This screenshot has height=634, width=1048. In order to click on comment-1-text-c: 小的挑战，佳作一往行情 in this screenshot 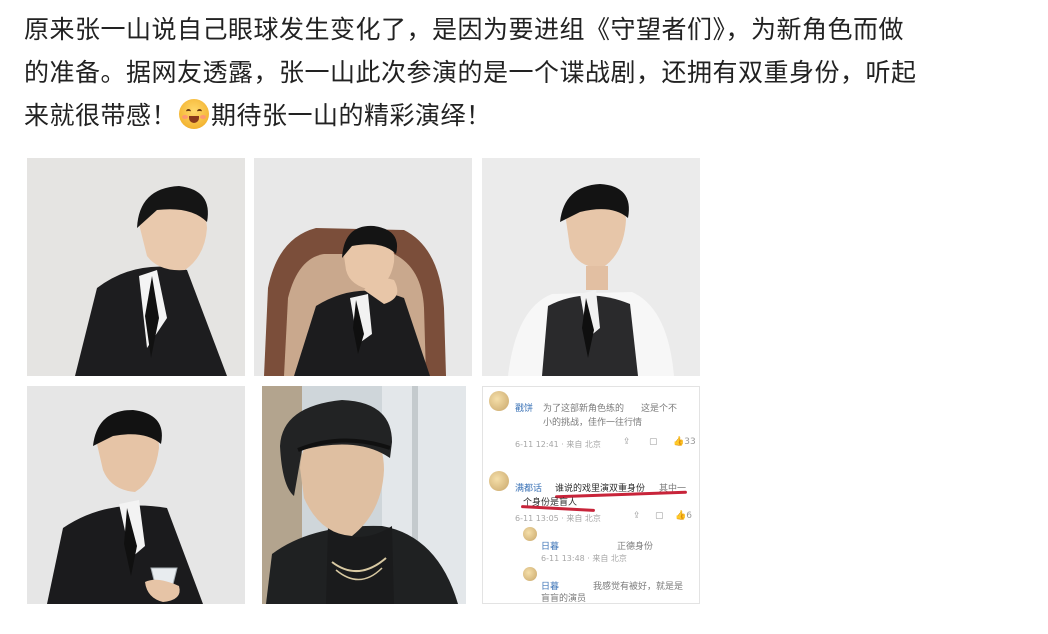, I will do `click(593, 423)`.